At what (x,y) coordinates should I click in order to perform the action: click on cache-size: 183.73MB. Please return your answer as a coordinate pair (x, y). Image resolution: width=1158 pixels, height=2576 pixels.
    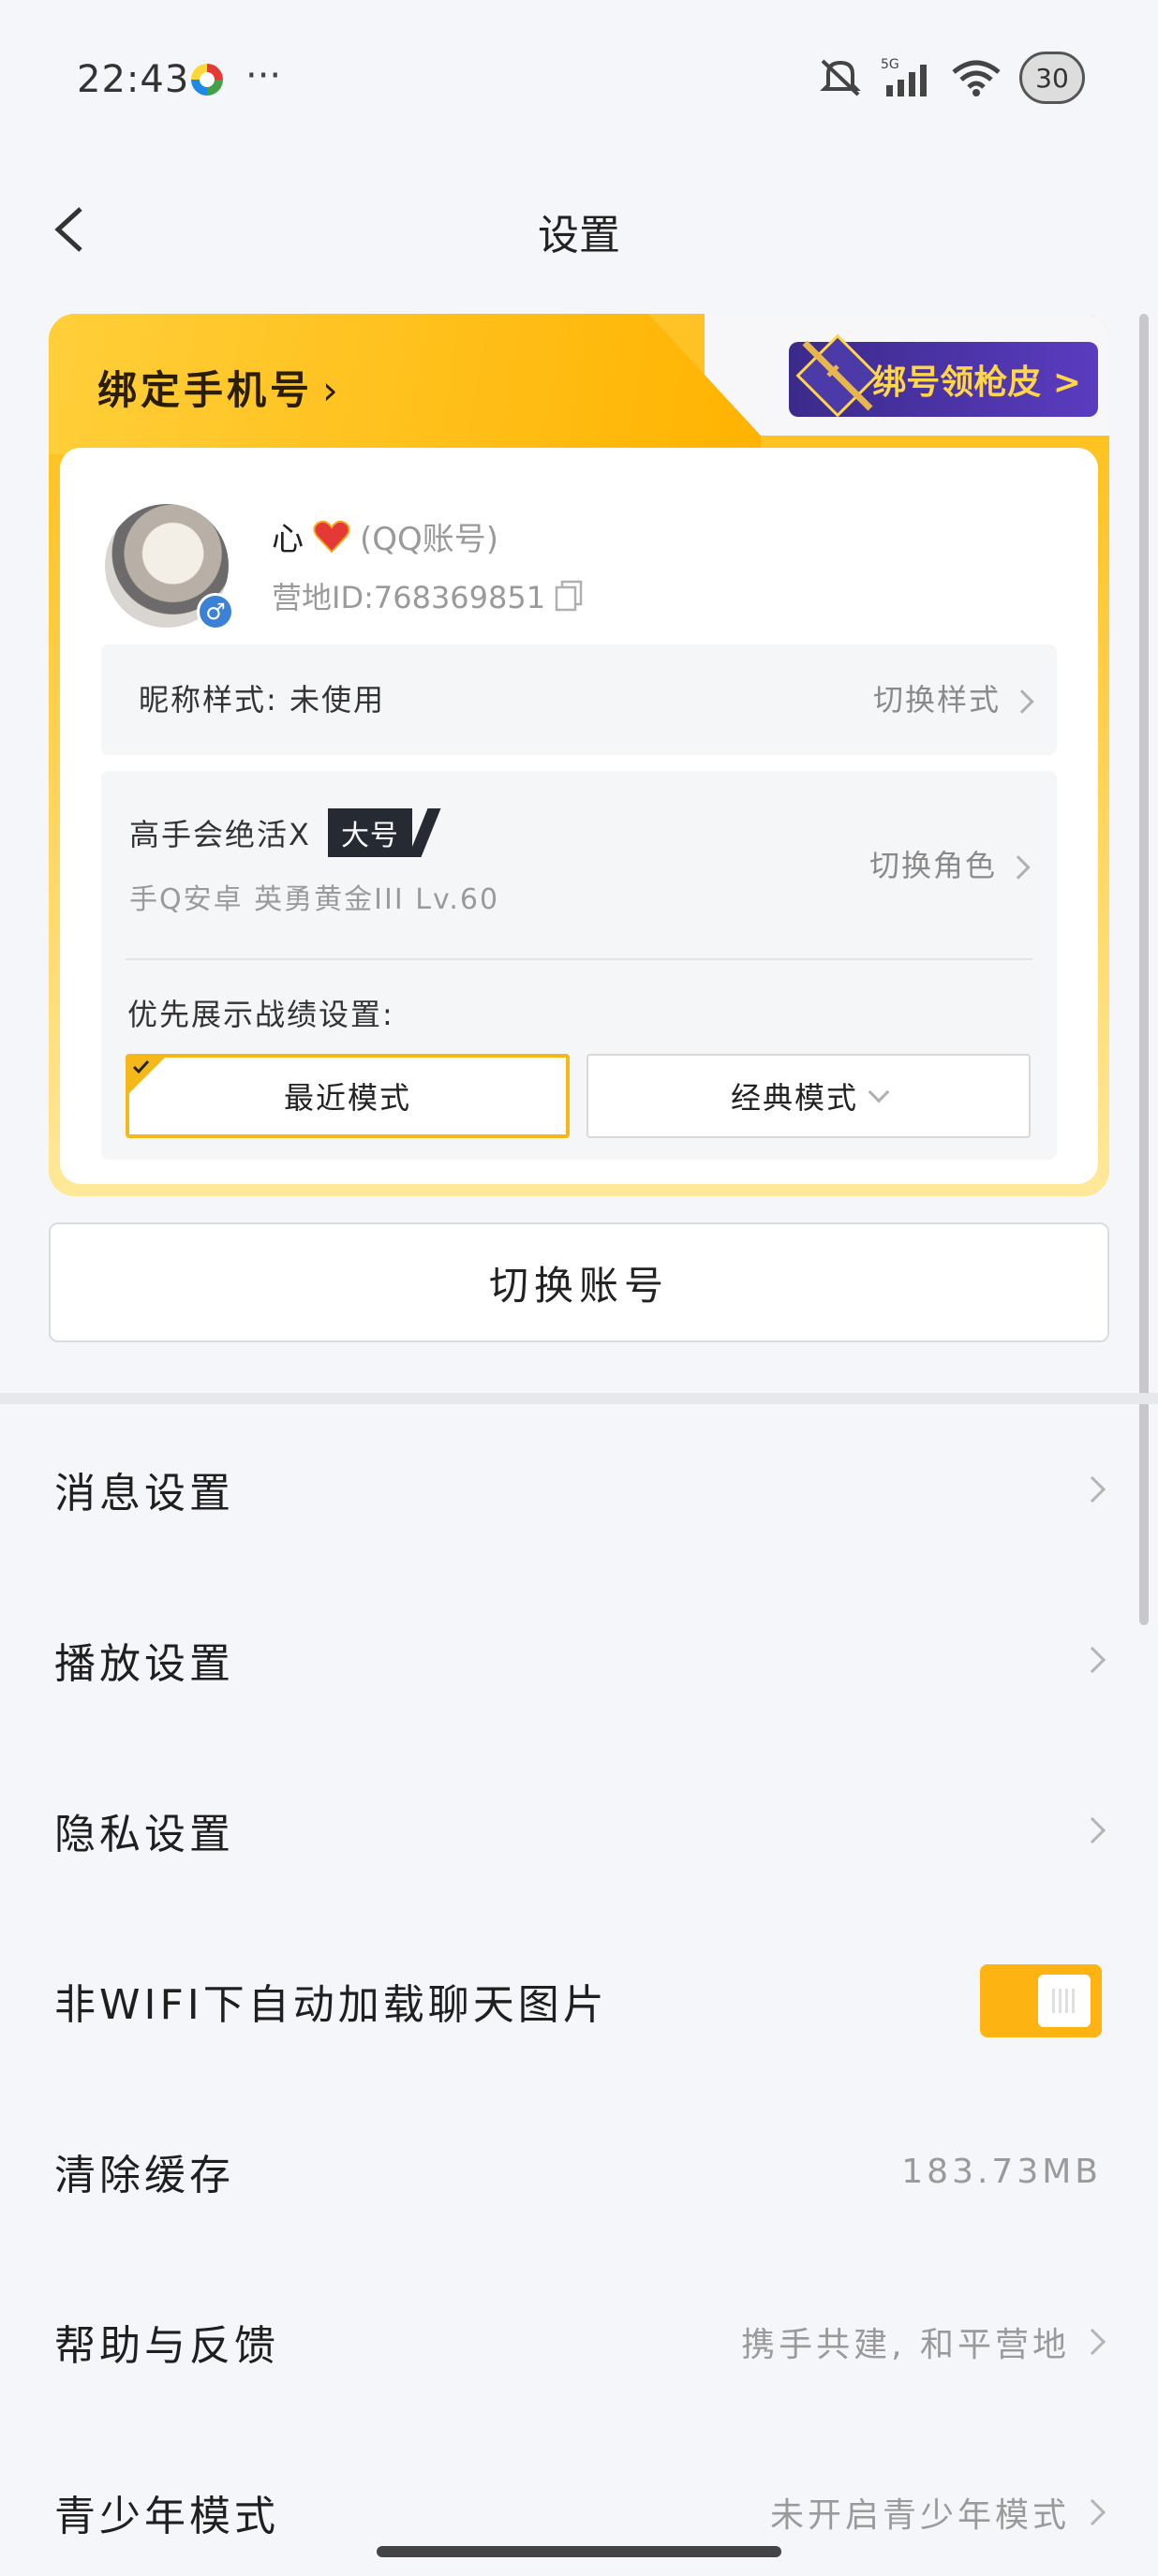
    Looking at the image, I should click on (1001, 2172).